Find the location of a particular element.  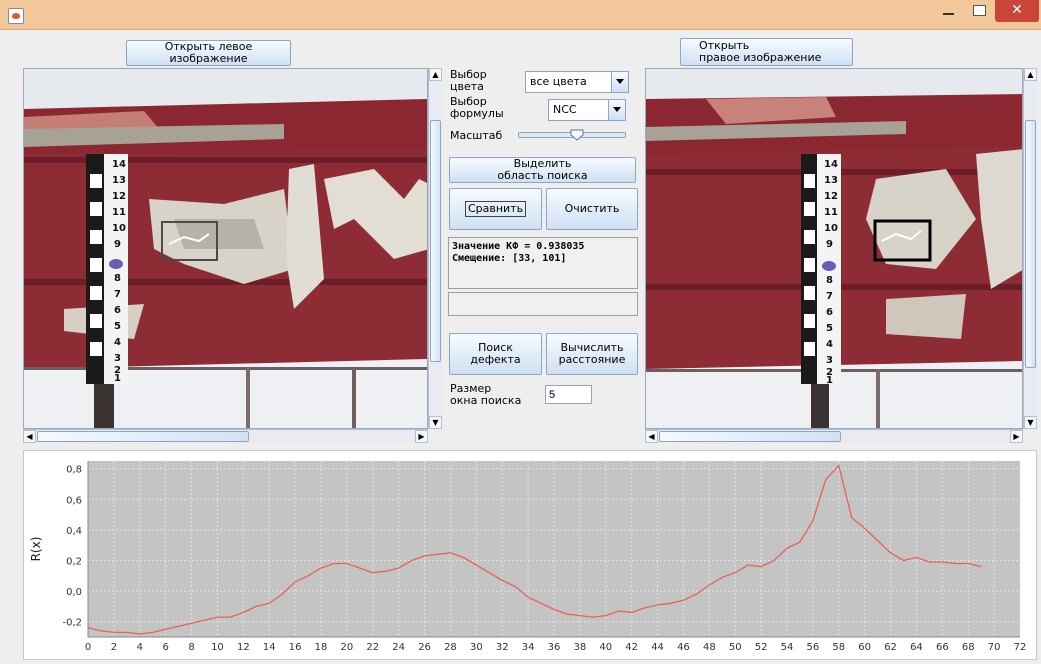

open-right-image-button: Открыть правое изображение is located at coordinates (766, 52).